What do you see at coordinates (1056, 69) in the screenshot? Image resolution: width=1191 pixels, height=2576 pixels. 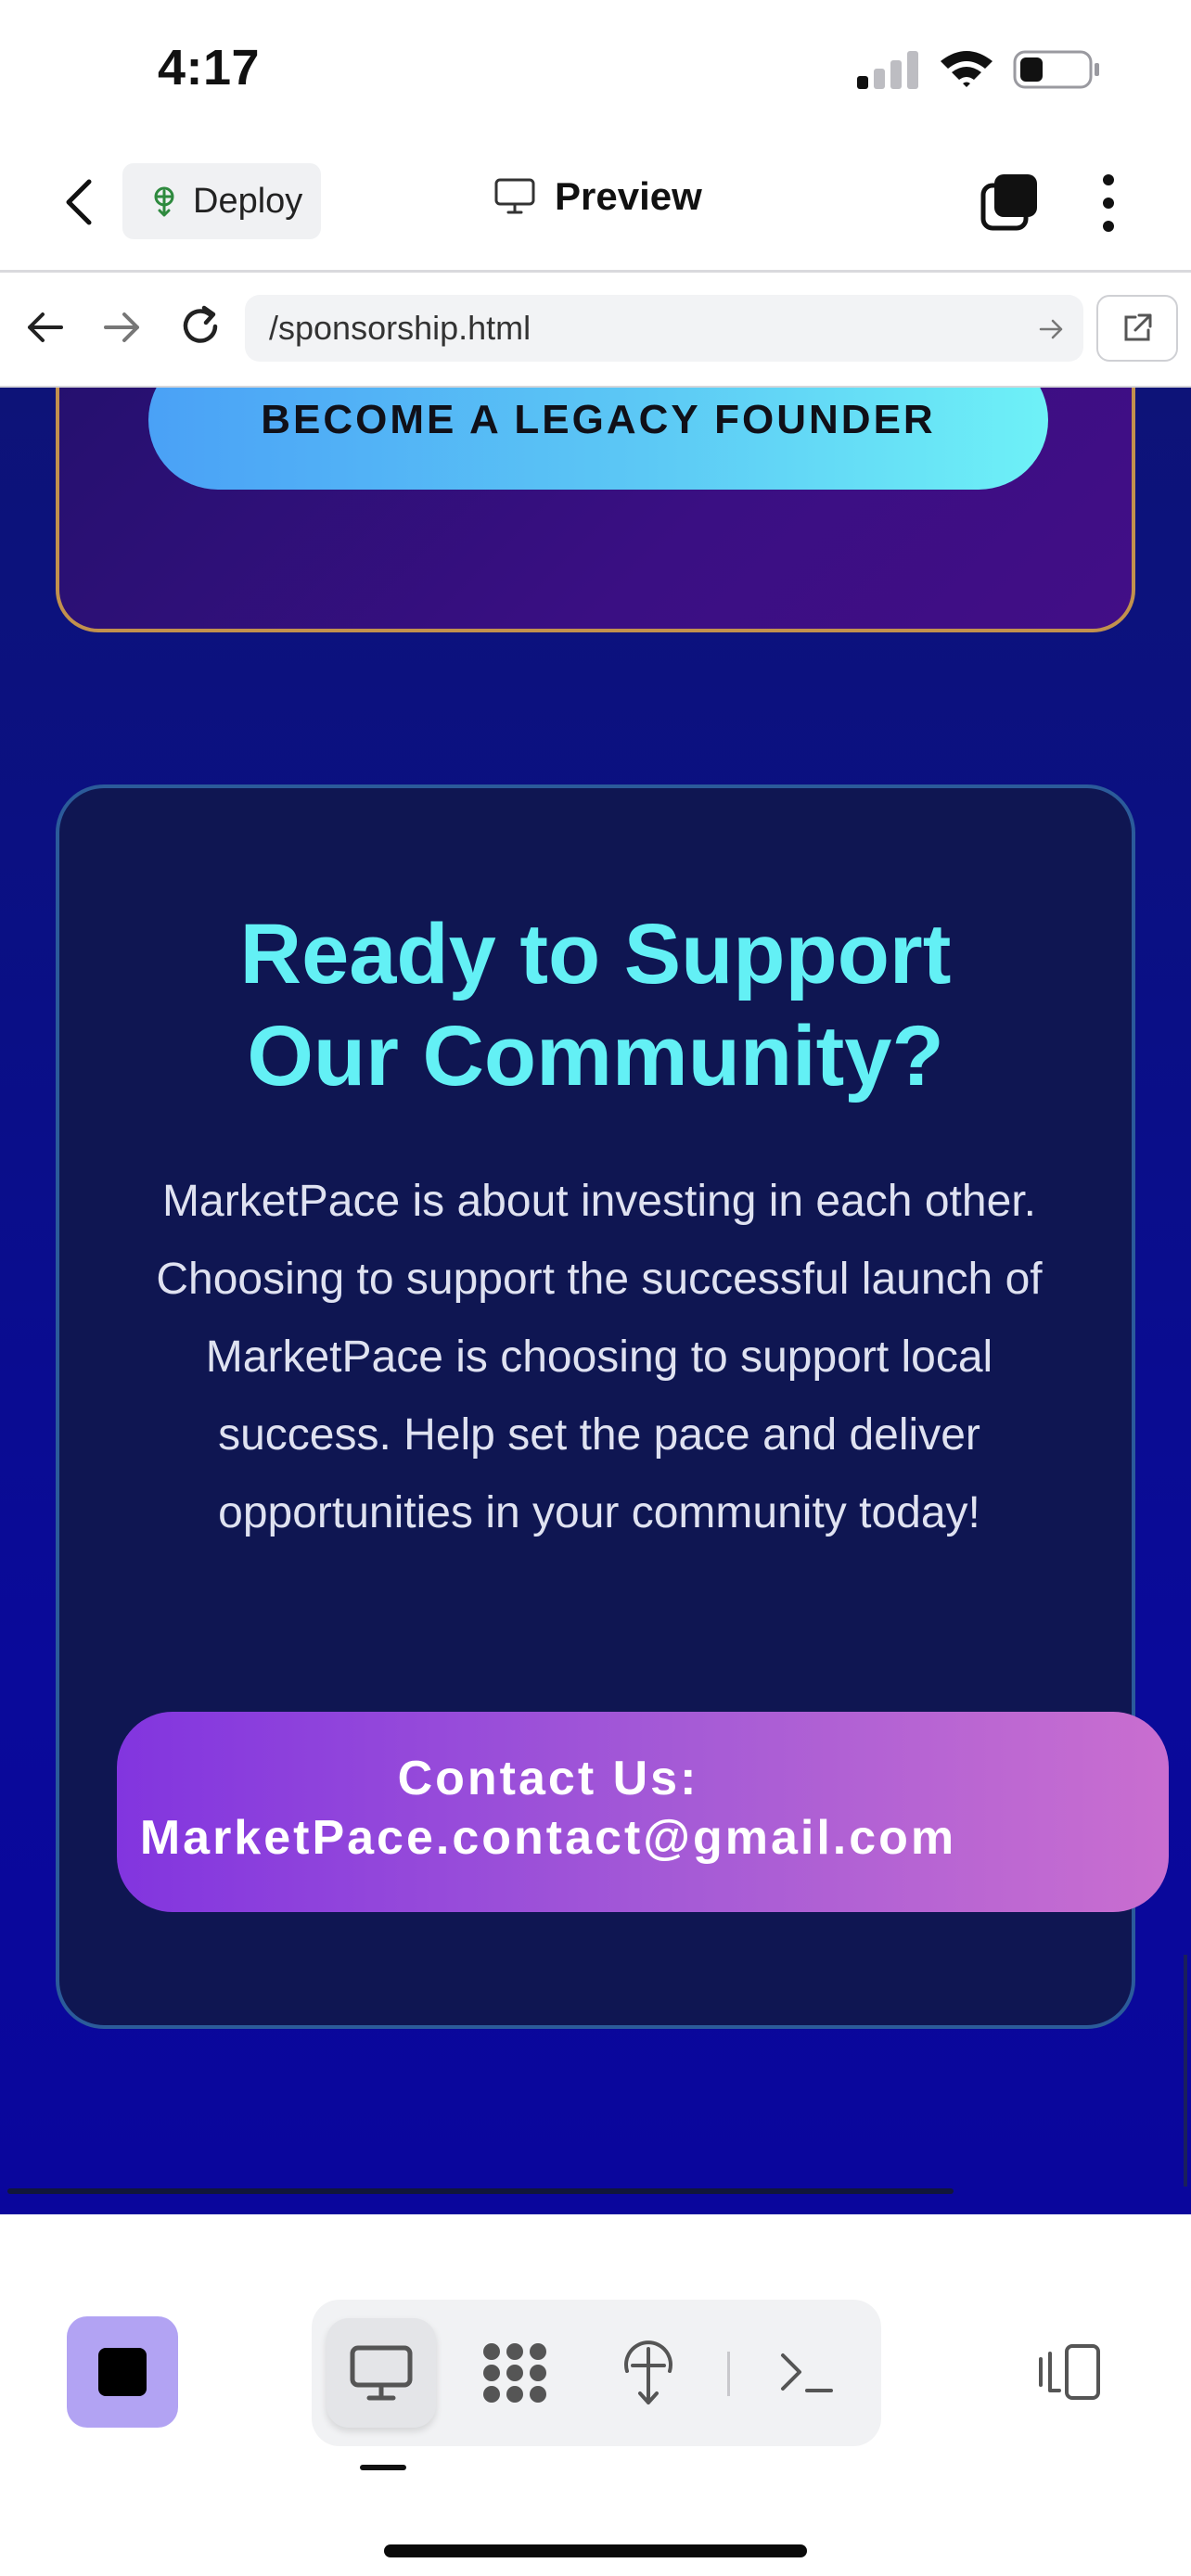 I see `battery-icon` at bounding box center [1056, 69].